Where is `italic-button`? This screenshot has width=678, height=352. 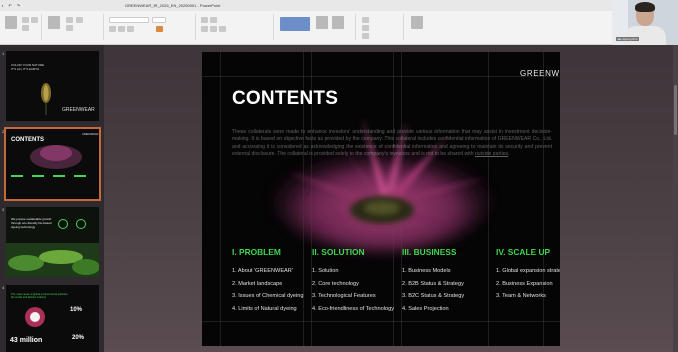 italic-button is located at coordinates (121, 29).